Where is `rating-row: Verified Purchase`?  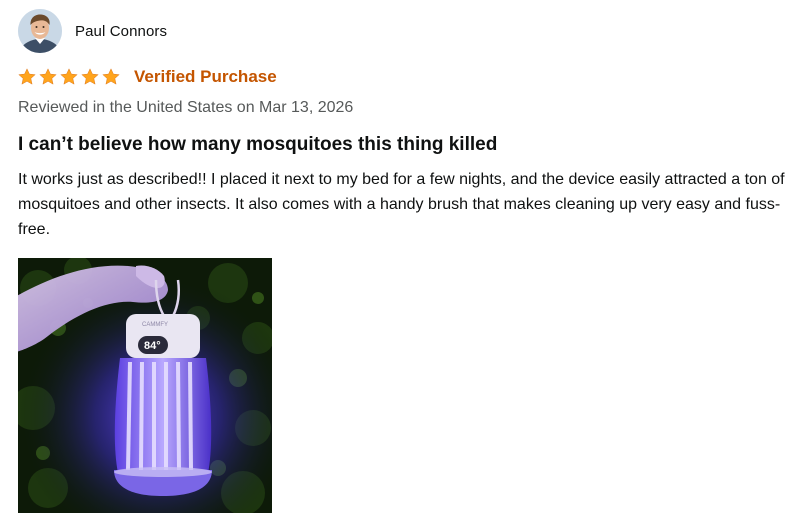 rating-row: Verified Purchase is located at coordinates (147, 77).